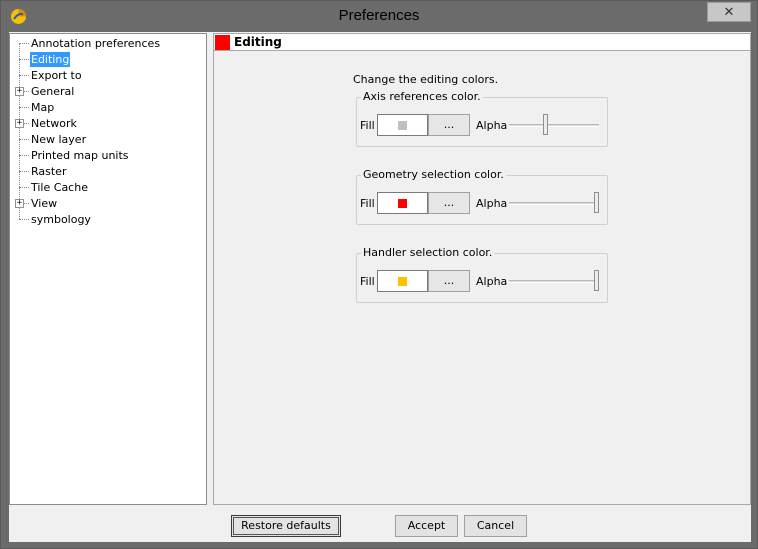 The image size is (758, 549). I want to click on group-title: Handler selection color., so click(428, 252).